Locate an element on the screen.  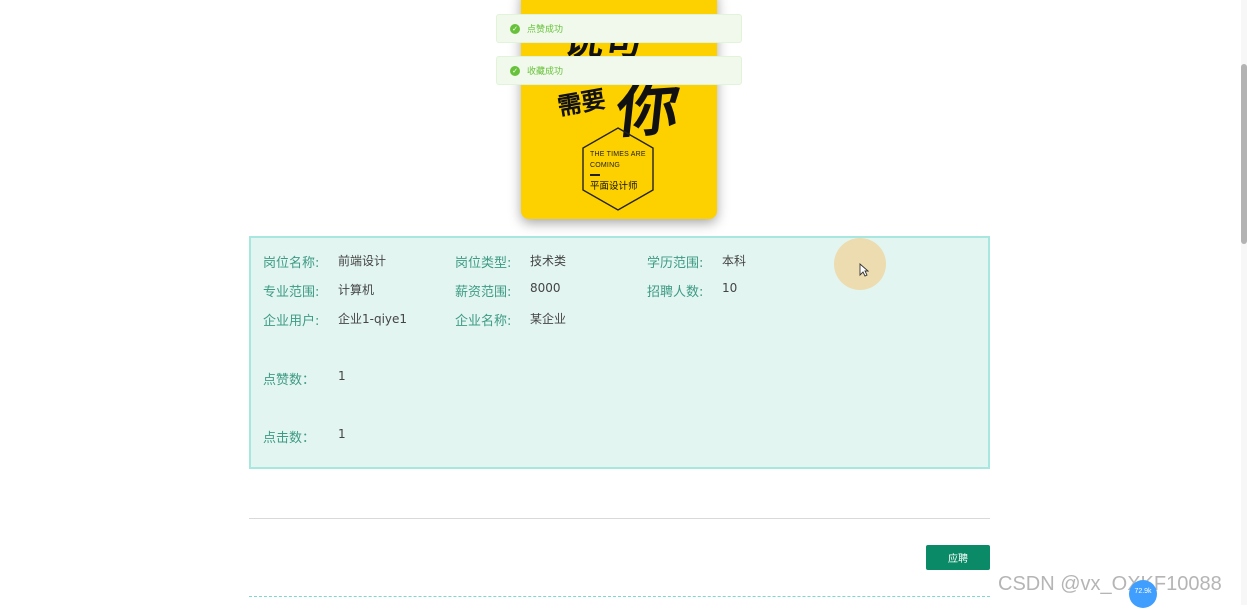
like-count-label: 点赞数： is located at coordinates (289, 380).